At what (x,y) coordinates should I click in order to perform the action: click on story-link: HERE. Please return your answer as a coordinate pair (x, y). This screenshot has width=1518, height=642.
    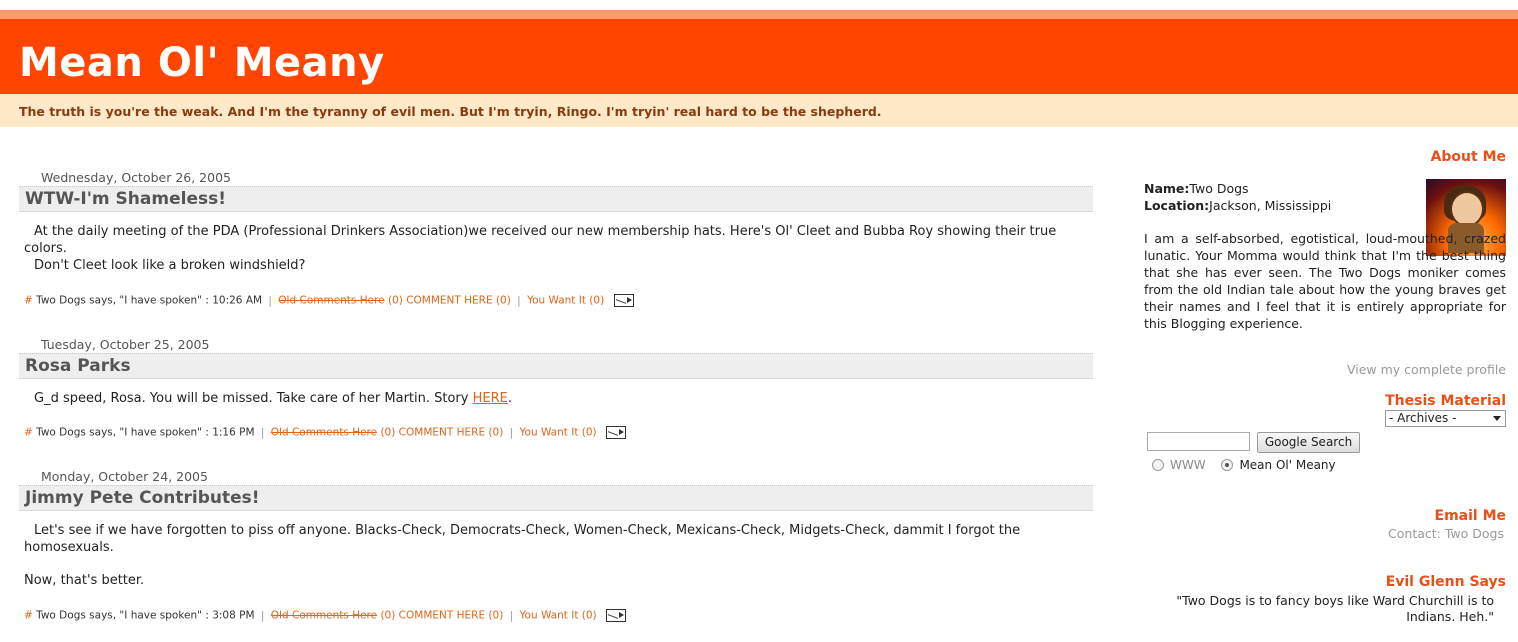
    Looking at the image, I should click on (490, 398).